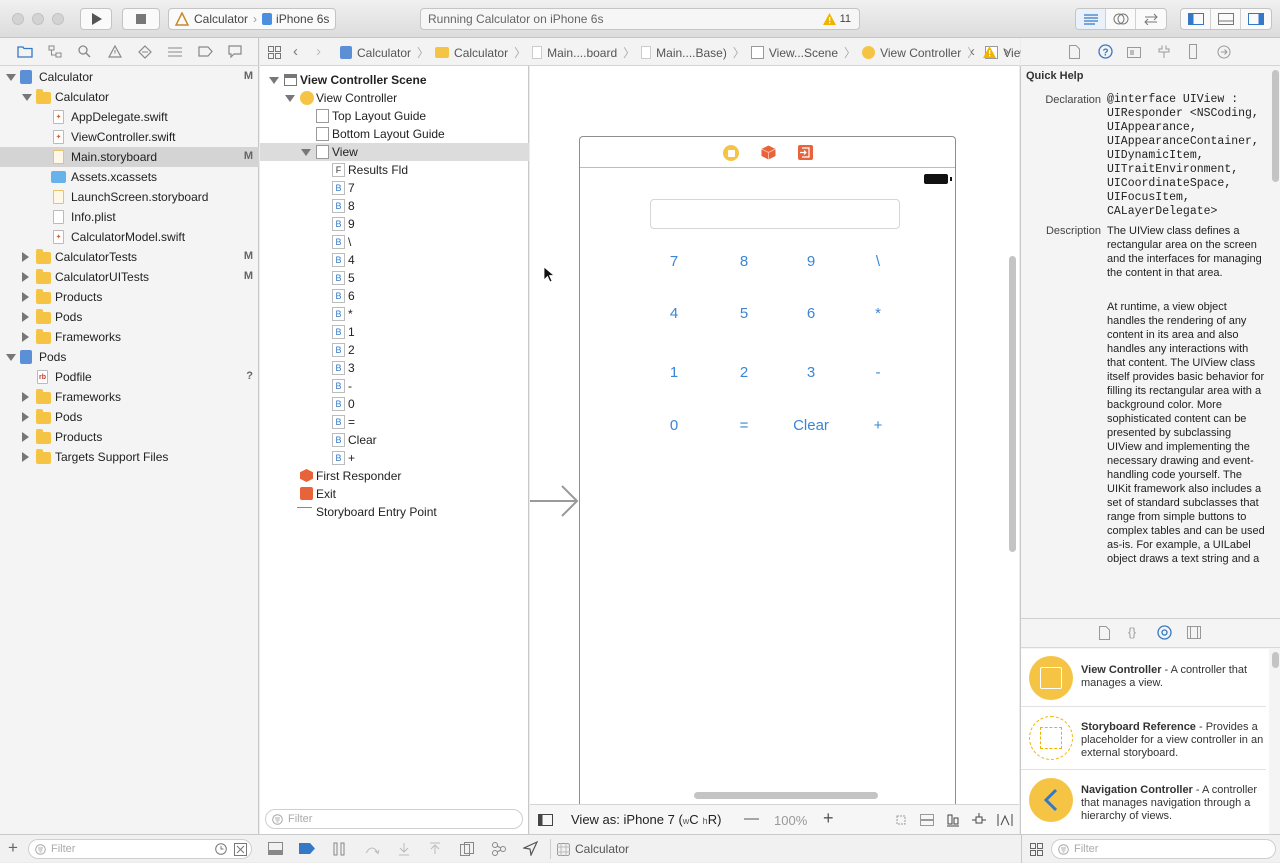 This screenshot has height=863, width=1280. Describe the element at coordinates (394, 404) in the screenshot. I see `outline-row: B0` at that location.